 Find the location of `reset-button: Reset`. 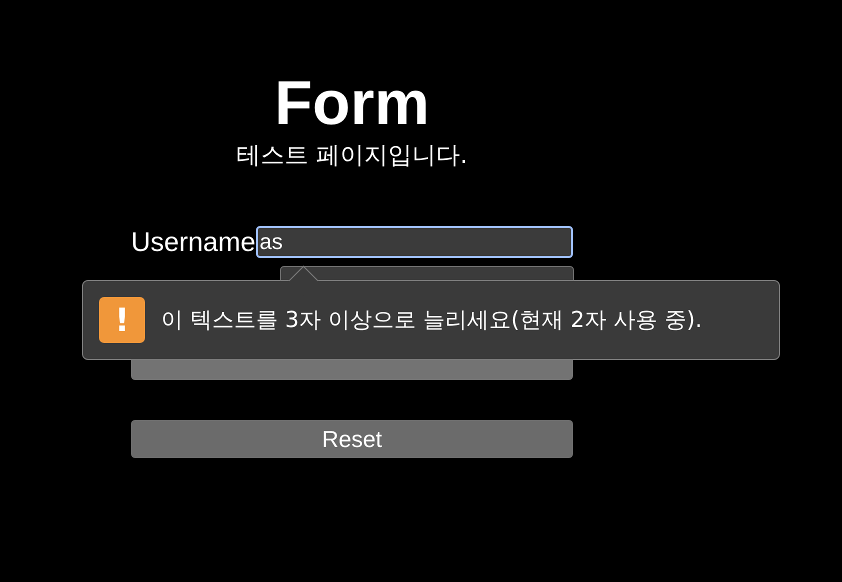

reset-button: Reset is located at coordinates (352, 439).